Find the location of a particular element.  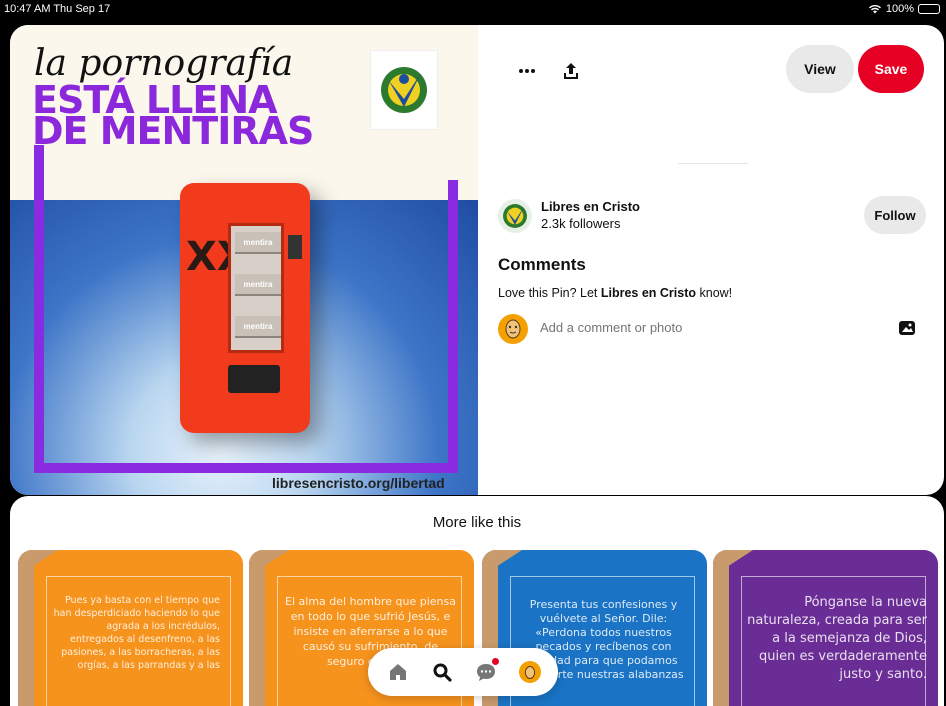

share-icon is located at coordinates (571, 71).